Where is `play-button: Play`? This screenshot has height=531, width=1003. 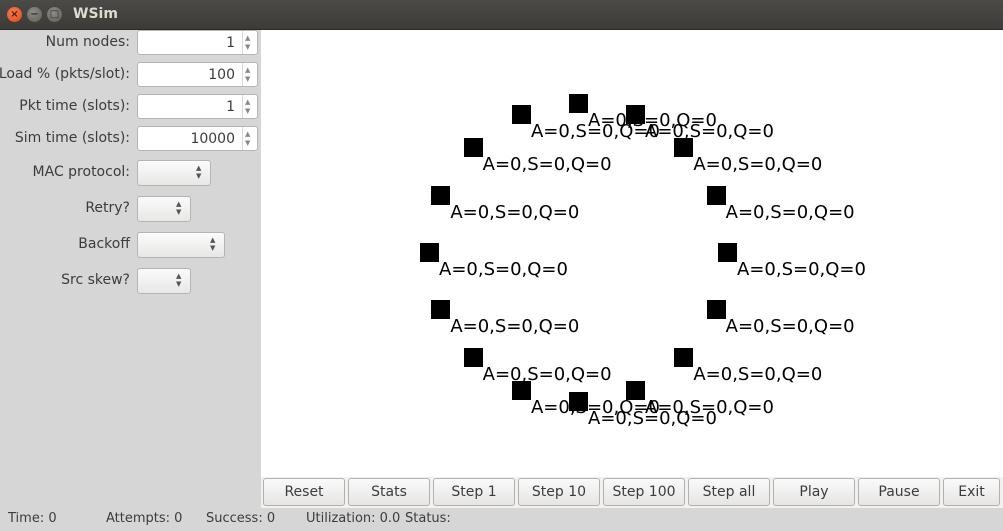
play-button: Play is located at coordinates (814, 492).